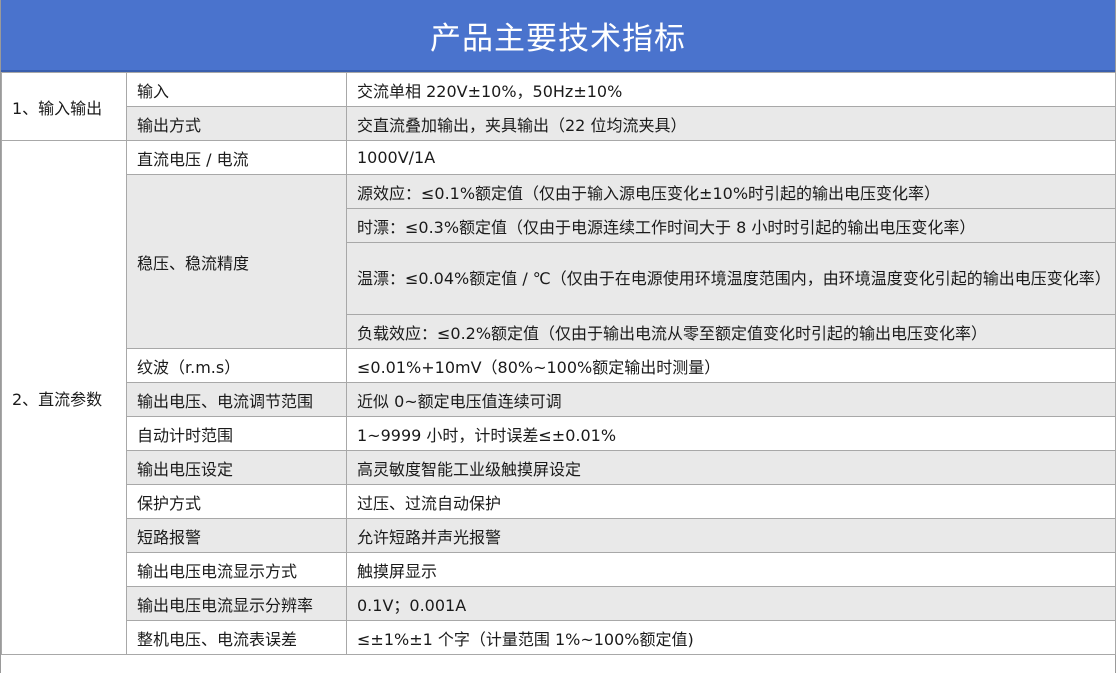 This screenshot has width=1116, height=673. I want to click on param-name: 短路报警, so click(236, 535).